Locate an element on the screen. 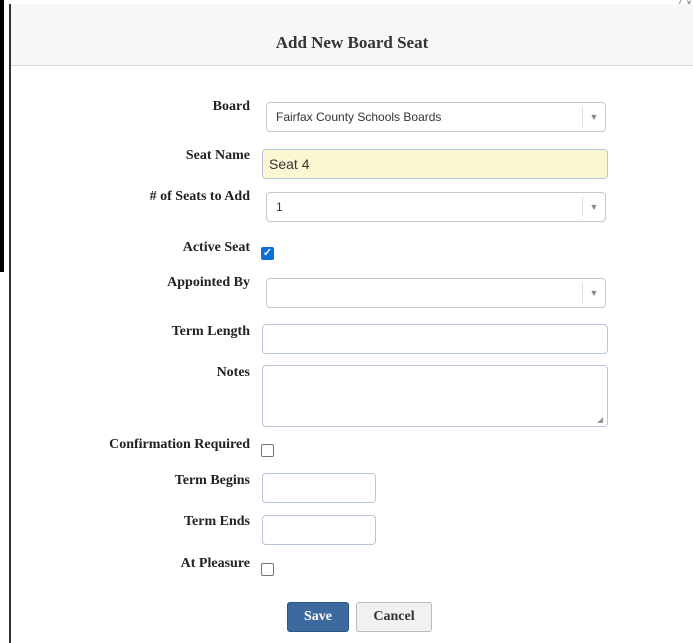  term-begins-label: Term Begins is located at coordinates (212, 480).